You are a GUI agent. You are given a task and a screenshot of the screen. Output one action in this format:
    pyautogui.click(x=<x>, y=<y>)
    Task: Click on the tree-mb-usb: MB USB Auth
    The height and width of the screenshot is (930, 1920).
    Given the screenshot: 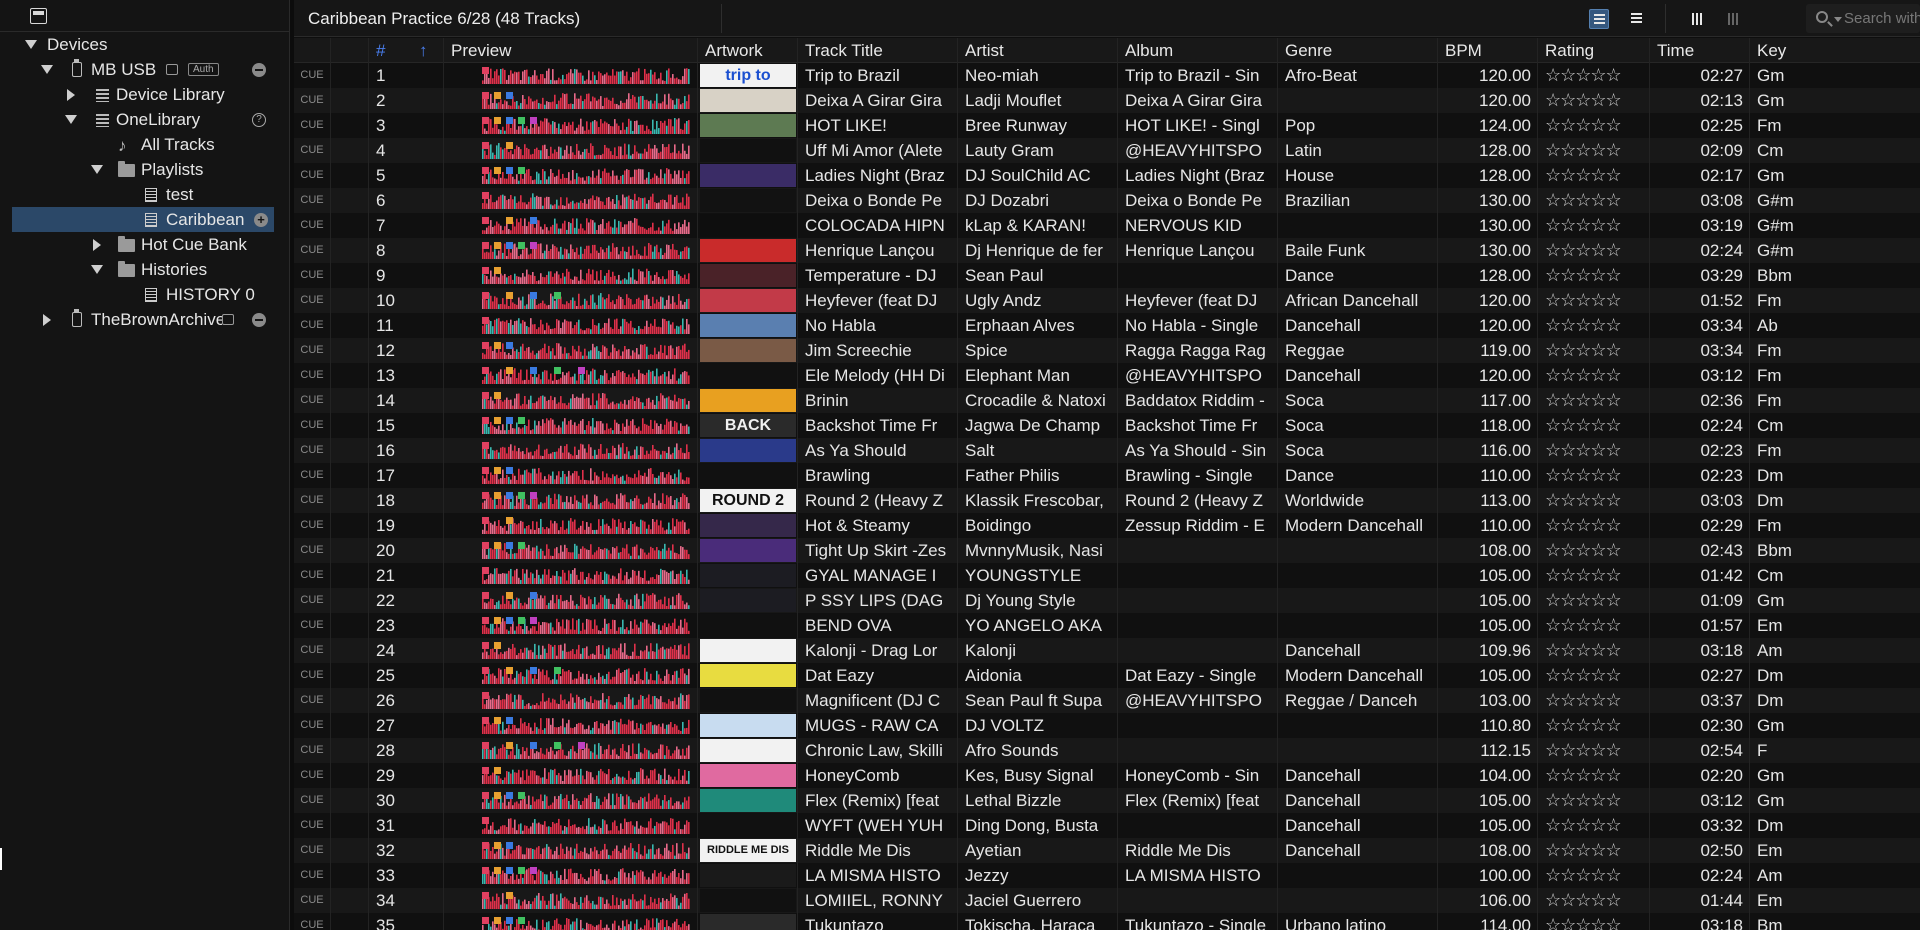 What is the action you would take?
    pyautogui.click(x=145, y=69)
    